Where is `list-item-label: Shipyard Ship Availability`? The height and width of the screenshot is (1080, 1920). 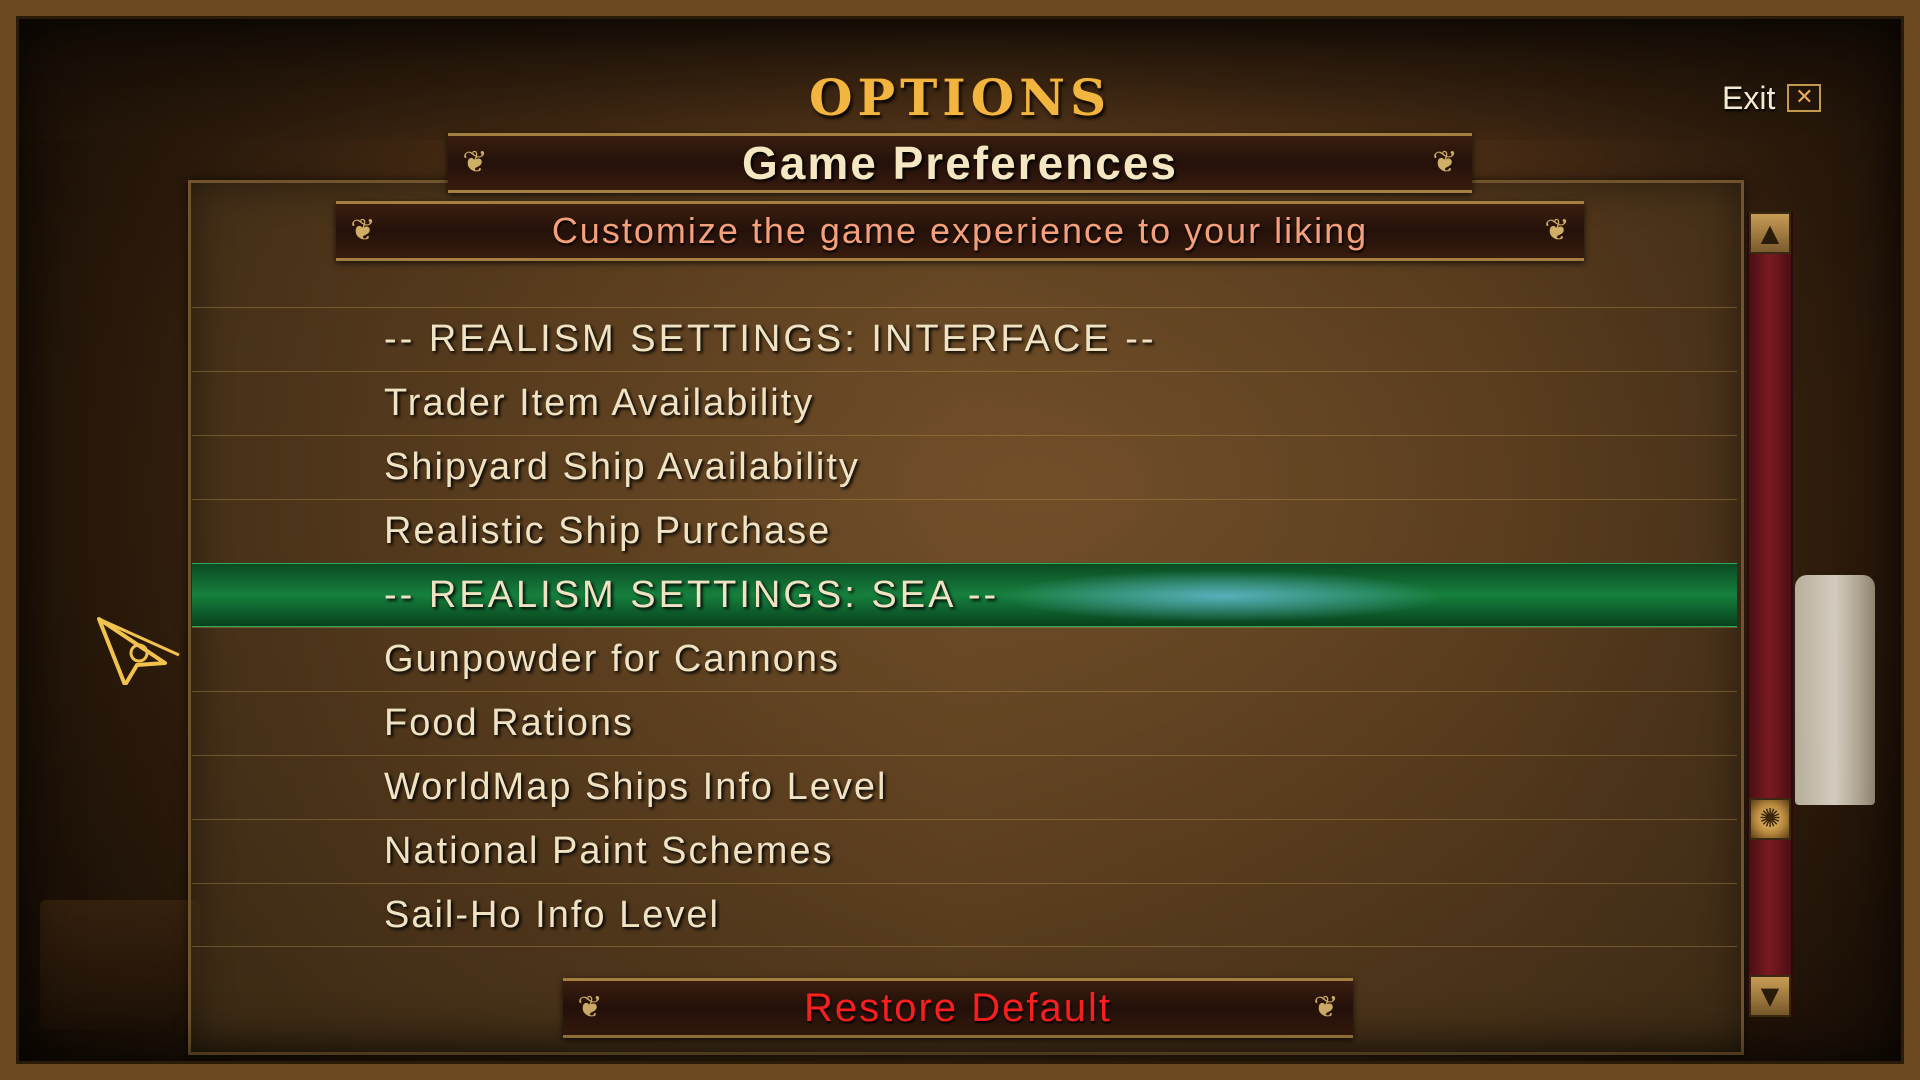
list-item-label: Shipyard Ship Availability is located at coordinates (622, 467).